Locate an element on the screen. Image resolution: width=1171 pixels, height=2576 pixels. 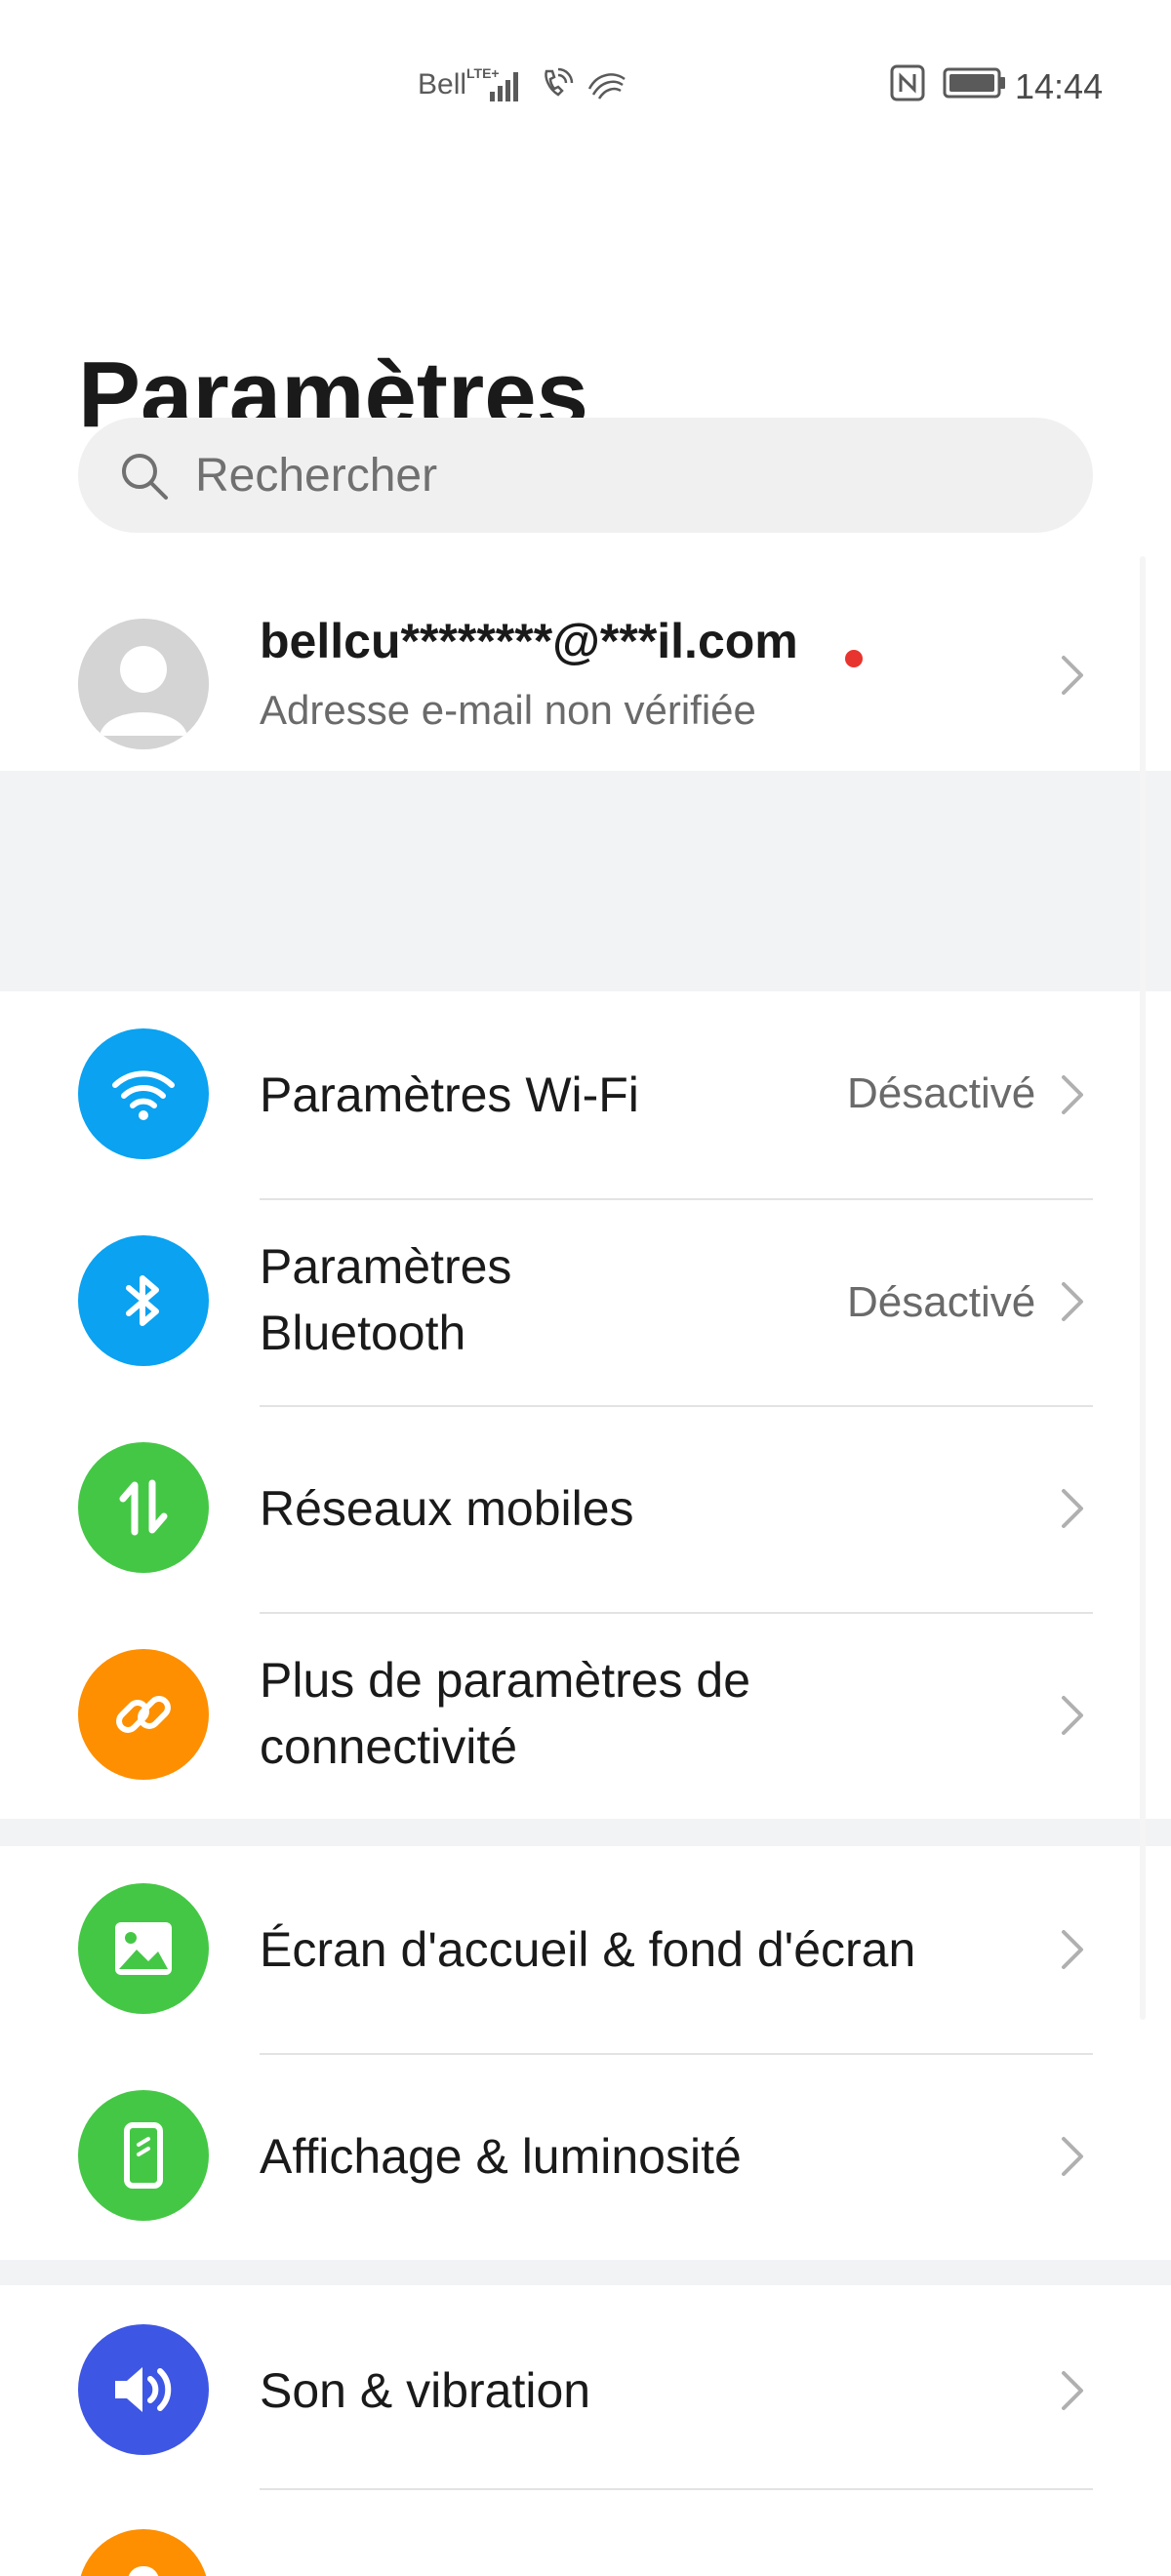
search-bar is located at coordinates (585, 475).